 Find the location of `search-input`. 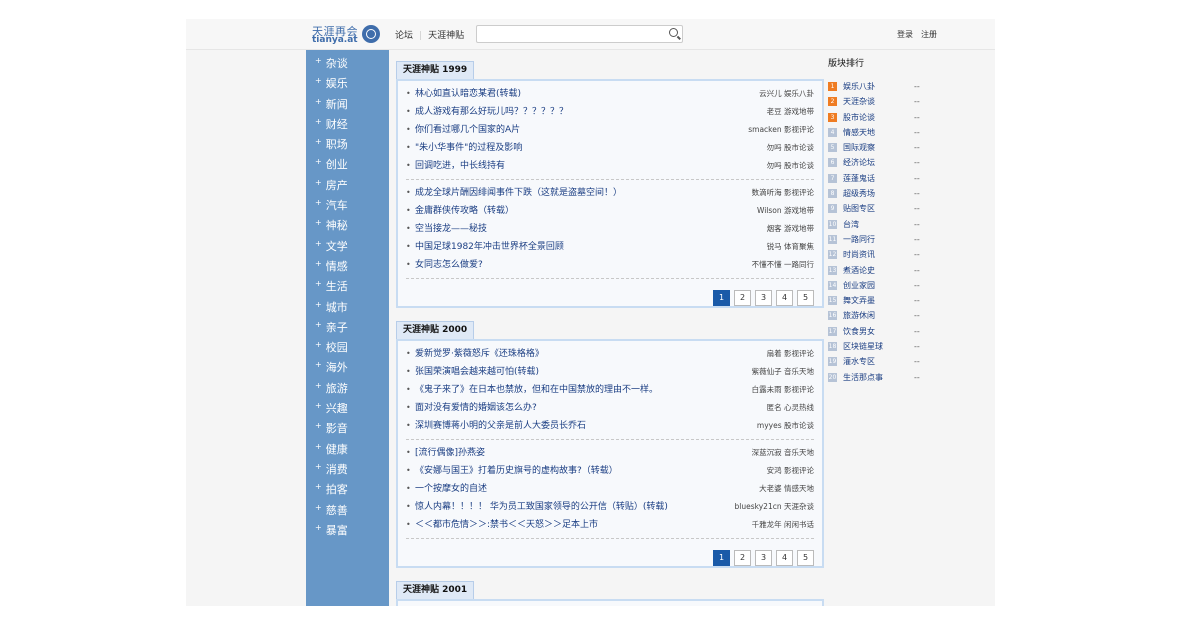

search-input is located at coordinates (571, 38).